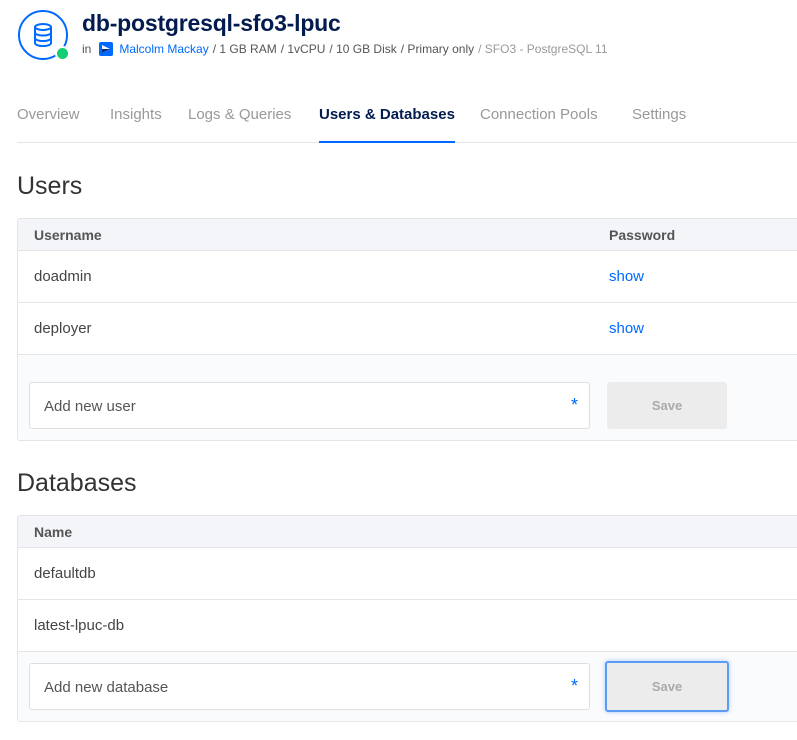 This screenshot has width=797, height=740. Describe the element at coordinates (437, 49) in the screenshot. I see `spec-item: / Primary only` at that location.